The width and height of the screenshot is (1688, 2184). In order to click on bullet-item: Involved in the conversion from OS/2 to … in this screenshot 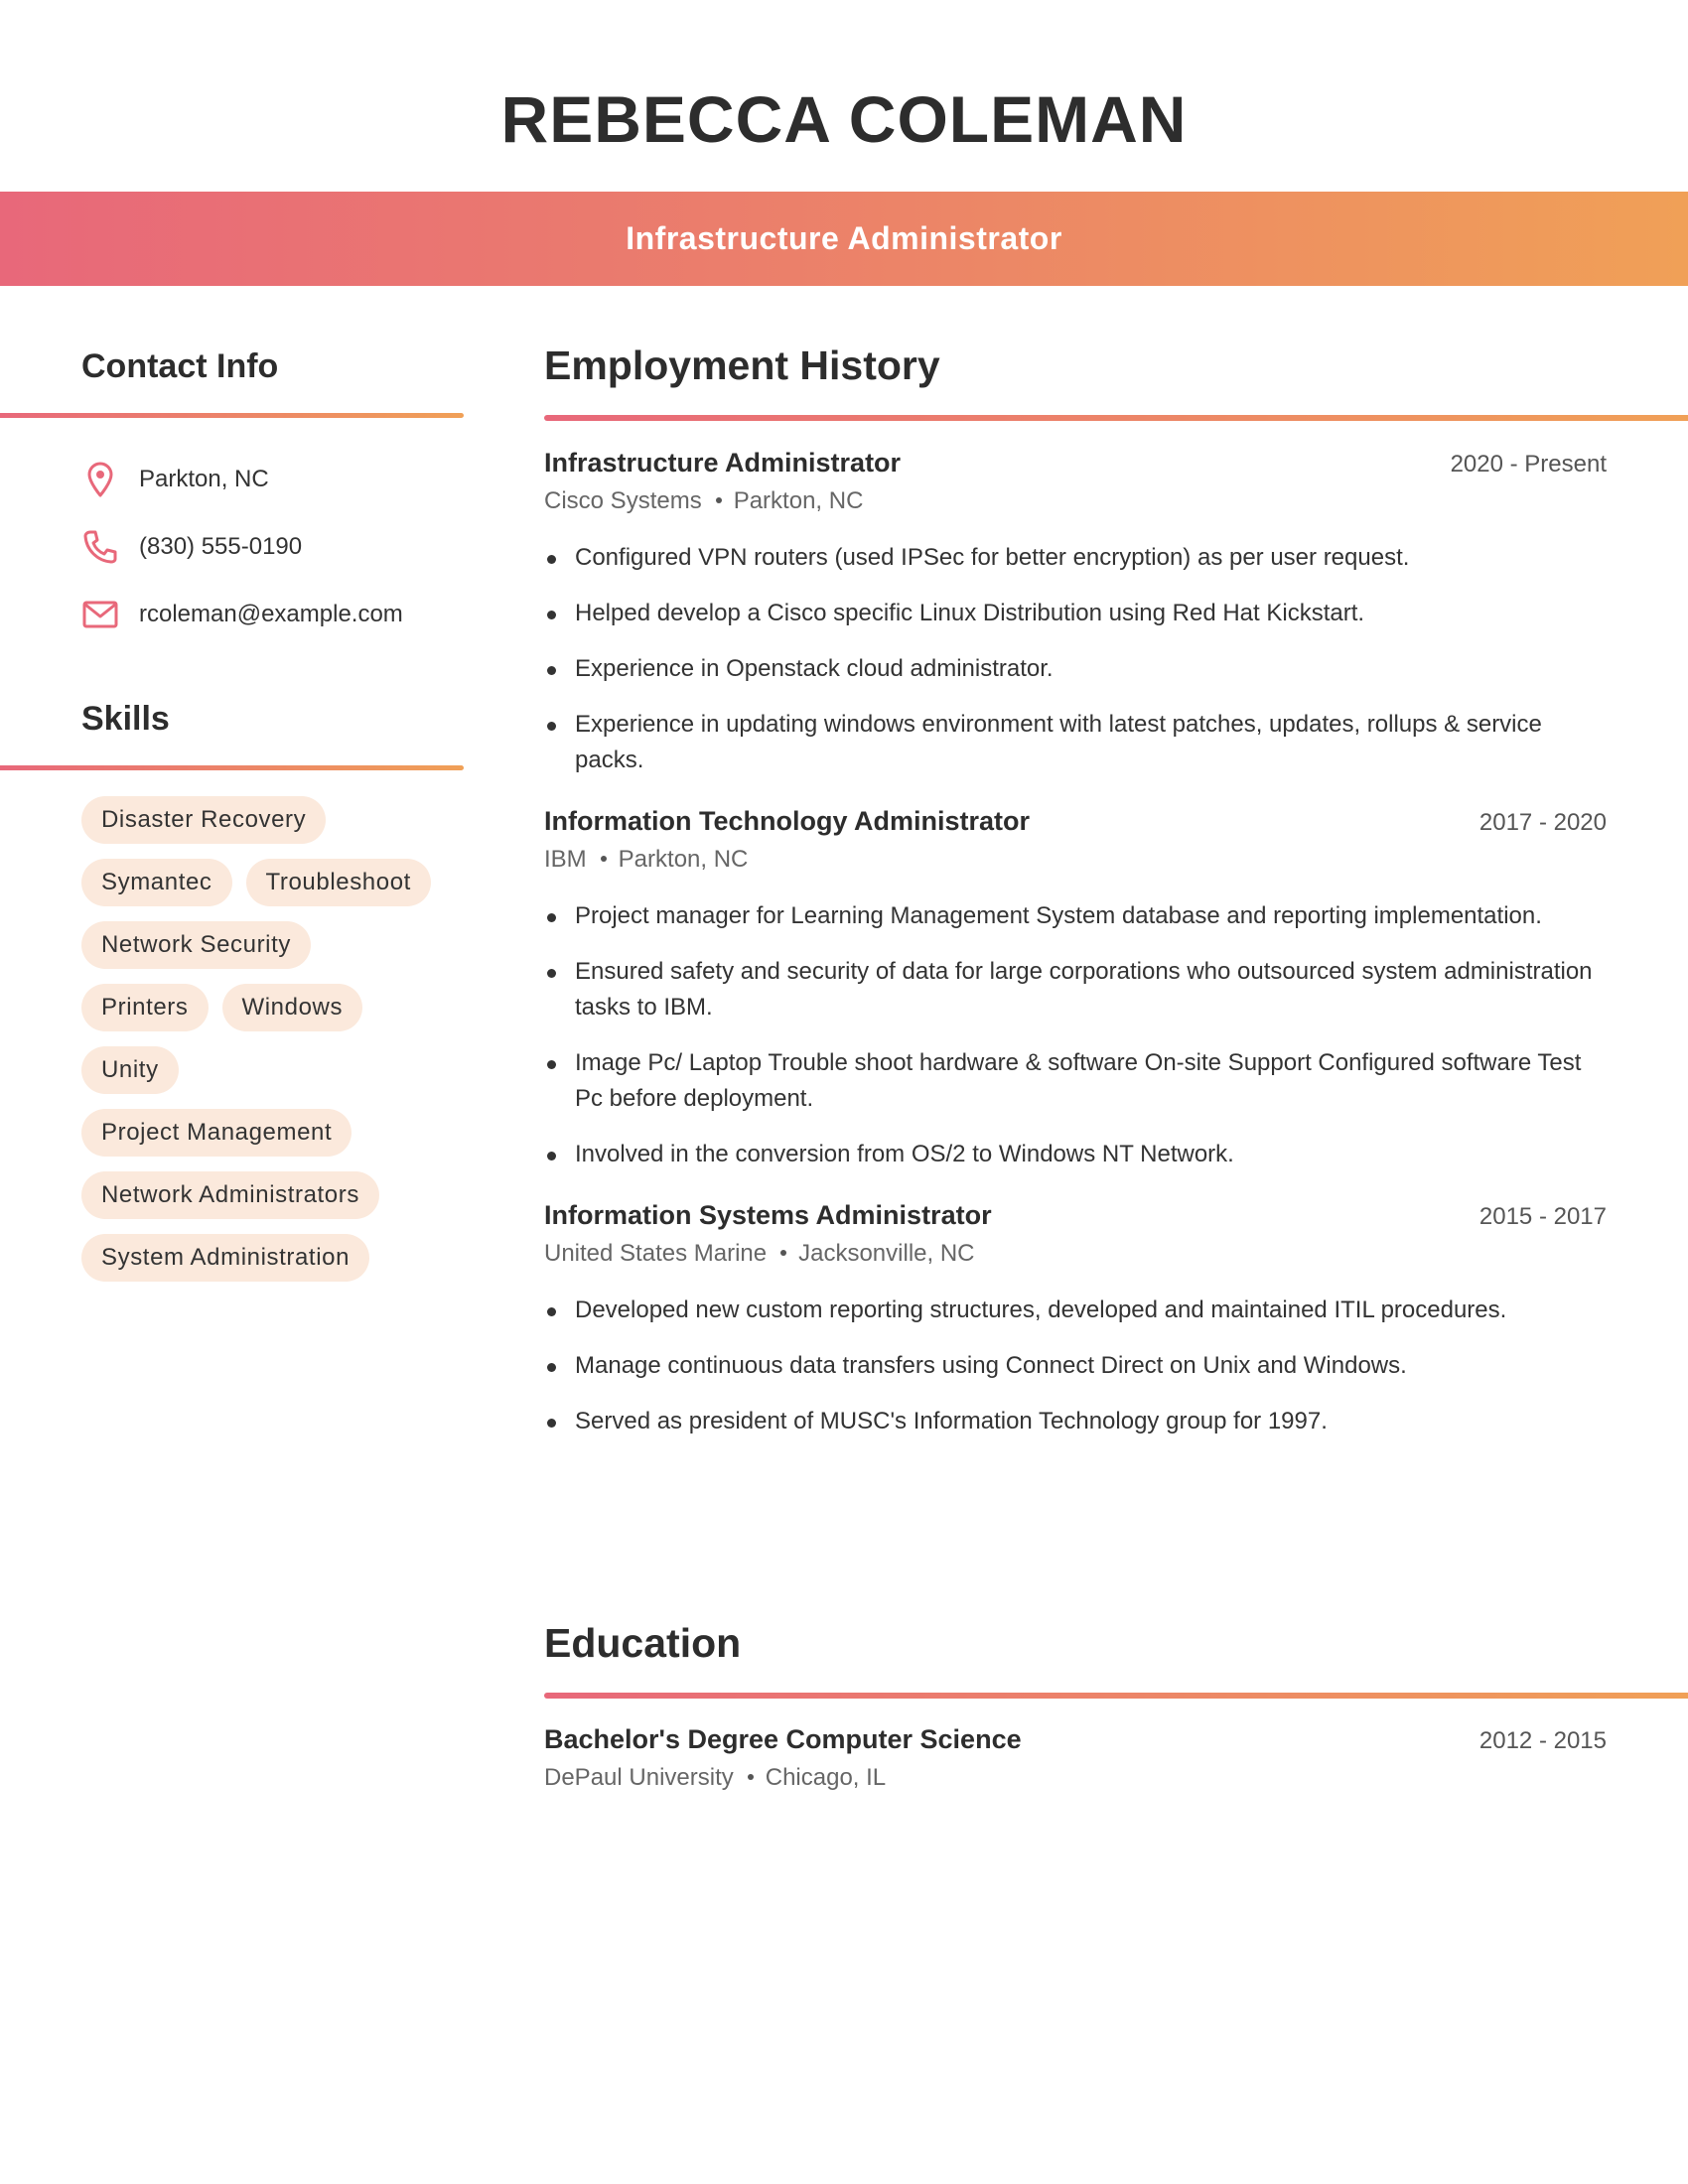, I will do `click(1075, 1154)`.